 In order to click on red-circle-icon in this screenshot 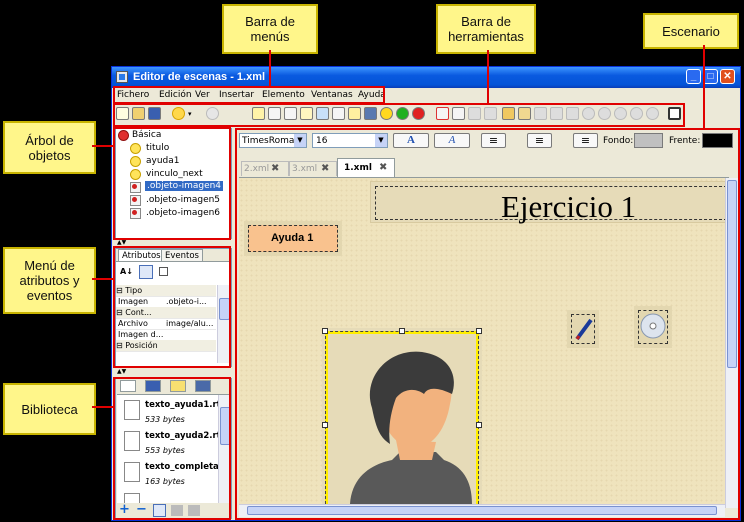, I will do `click(418, 113)`.